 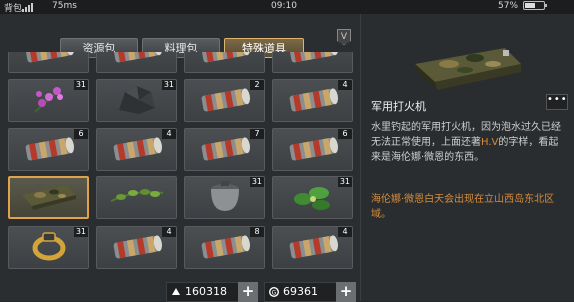 I want to click on dark-ore-icon, so click(x=137, y=101).